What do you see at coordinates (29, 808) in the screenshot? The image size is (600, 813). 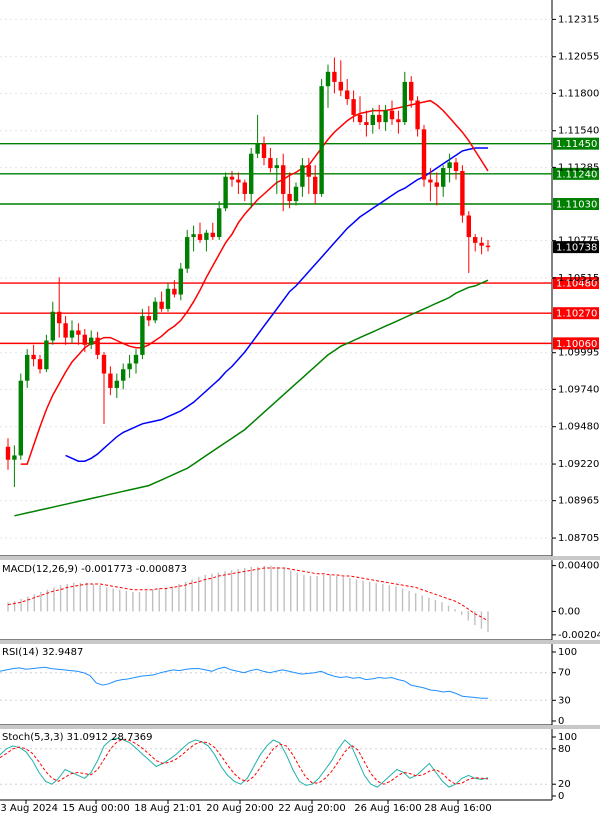 I see `time-tick-label: 13 Aug 2024` at bounding box center [29, 808].